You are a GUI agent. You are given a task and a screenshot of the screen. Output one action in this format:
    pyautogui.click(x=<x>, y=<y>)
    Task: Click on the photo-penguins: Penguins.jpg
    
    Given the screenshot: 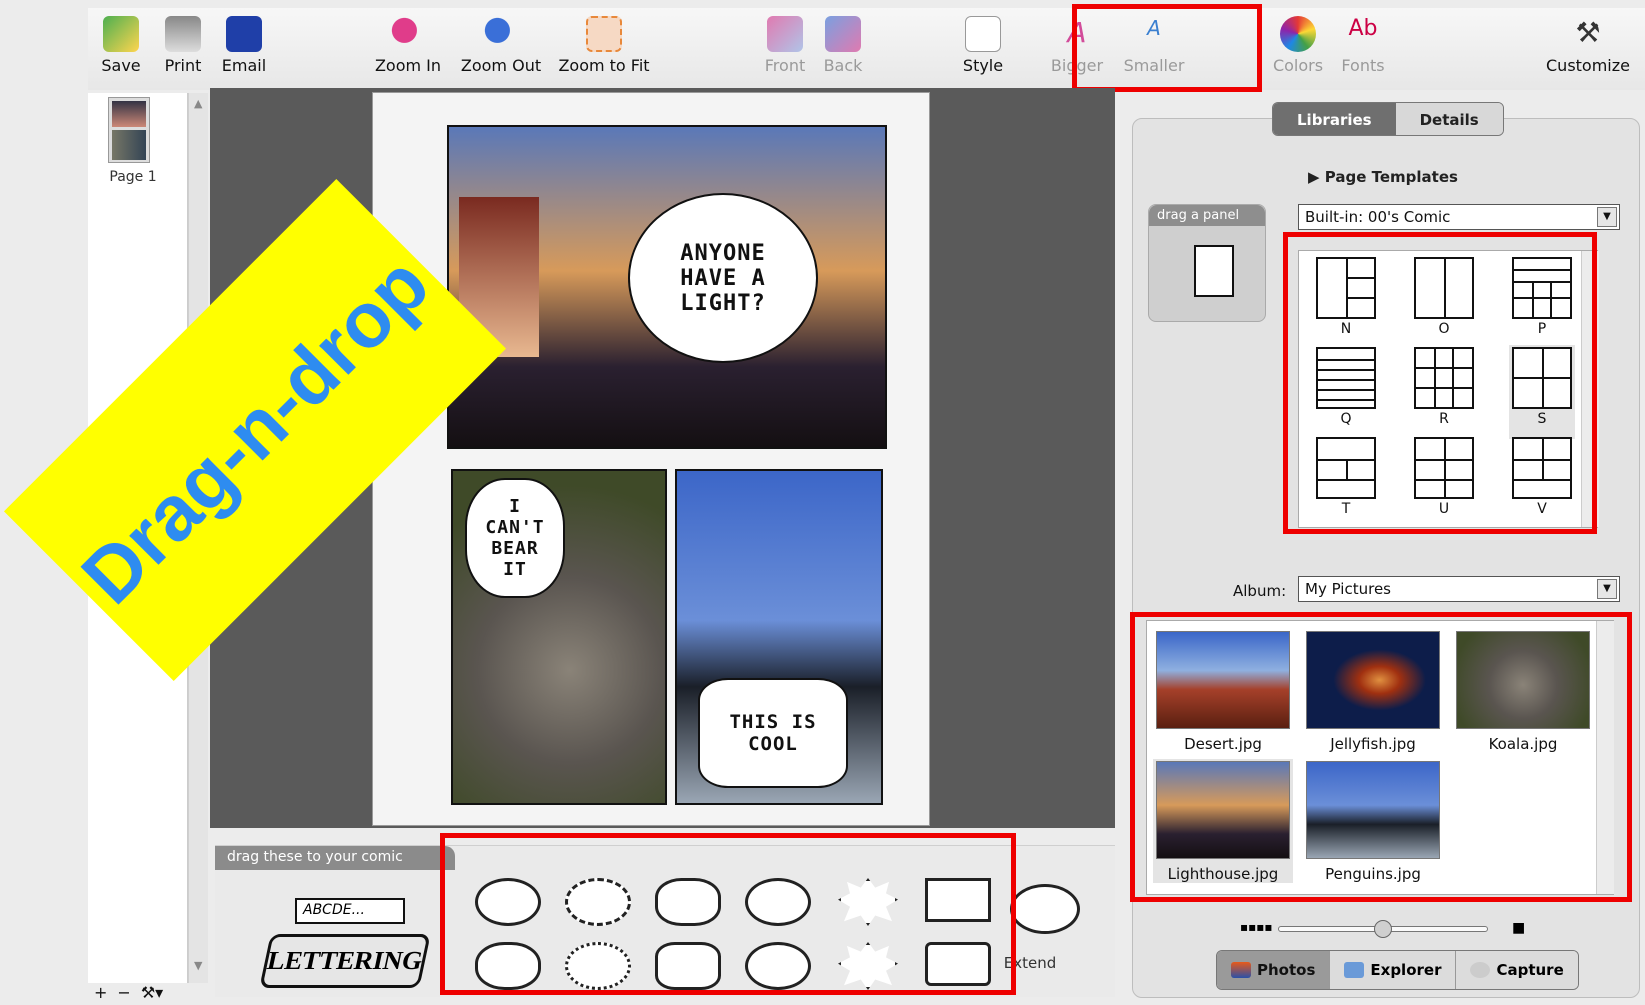 What is the action you would take?
    pyautogui.click(x=1373, y=821)
    